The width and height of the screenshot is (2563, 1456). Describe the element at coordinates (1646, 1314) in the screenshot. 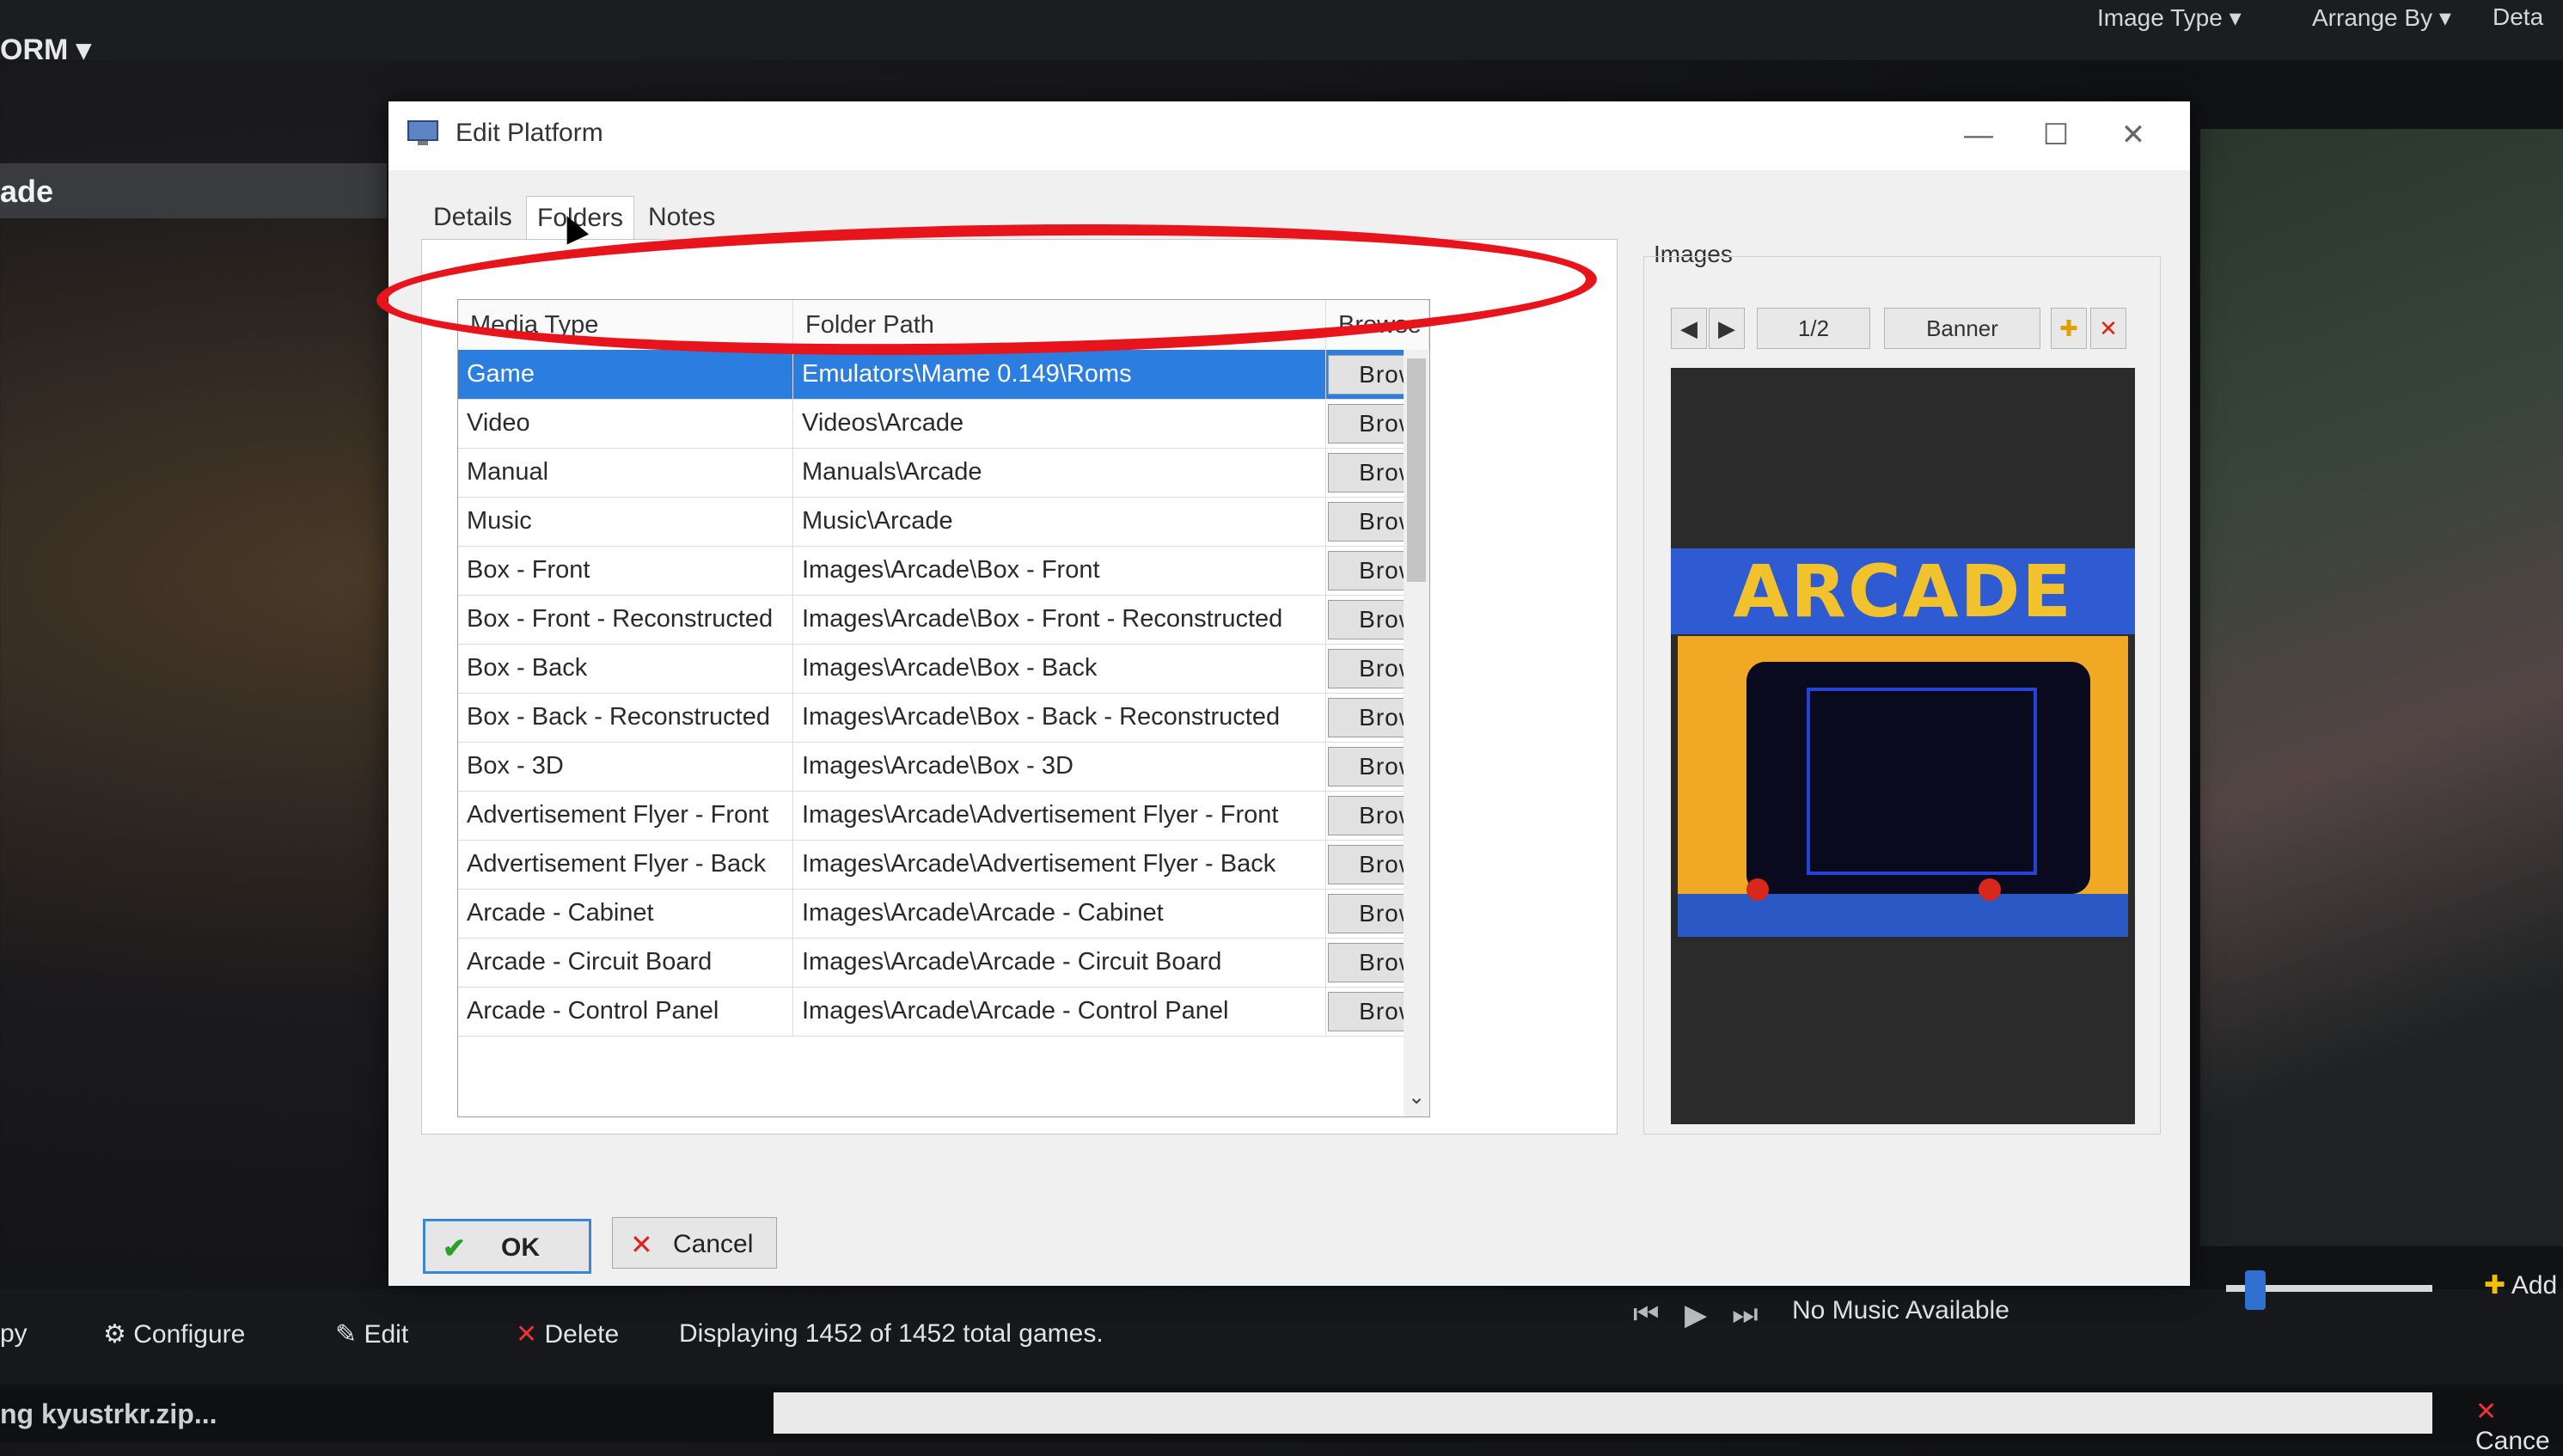

I see `previous-track-icon: ⏮` at that location.